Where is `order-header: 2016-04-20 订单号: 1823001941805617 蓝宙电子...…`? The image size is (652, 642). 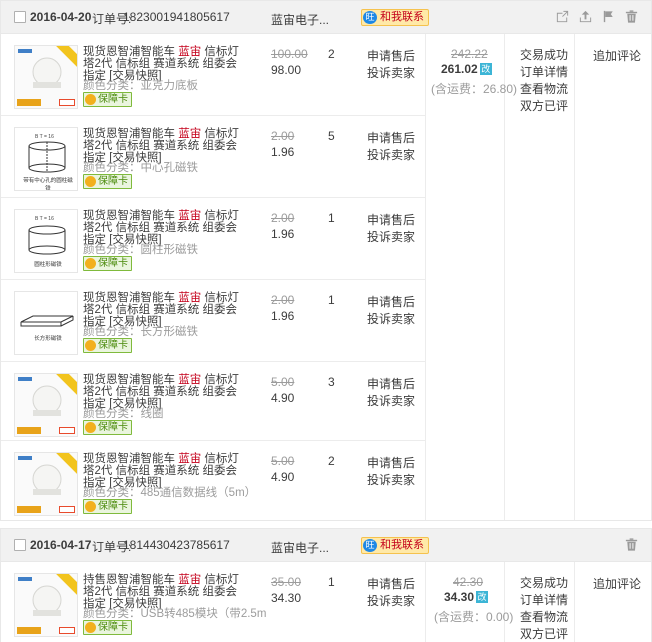 order-header: 2016-04-20 订单号: 1823001941805617 蓝宙电子...… is located at coordinates (326, 17).